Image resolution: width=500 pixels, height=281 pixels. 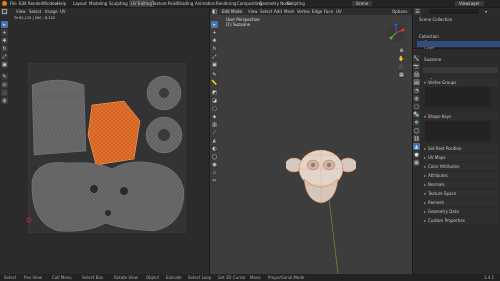 What do you see at coordinates (460, 193) in the screenshot?
I see `section-texture-space: ▸ Texture Space` at bounding box center [460, 193].